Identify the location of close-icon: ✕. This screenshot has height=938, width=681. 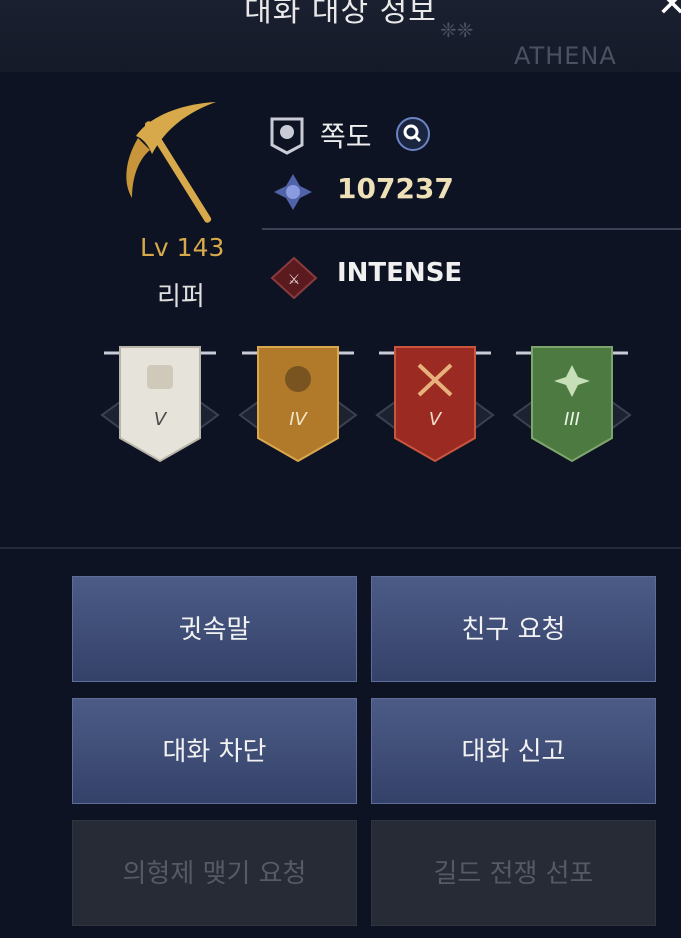
(669, 12).